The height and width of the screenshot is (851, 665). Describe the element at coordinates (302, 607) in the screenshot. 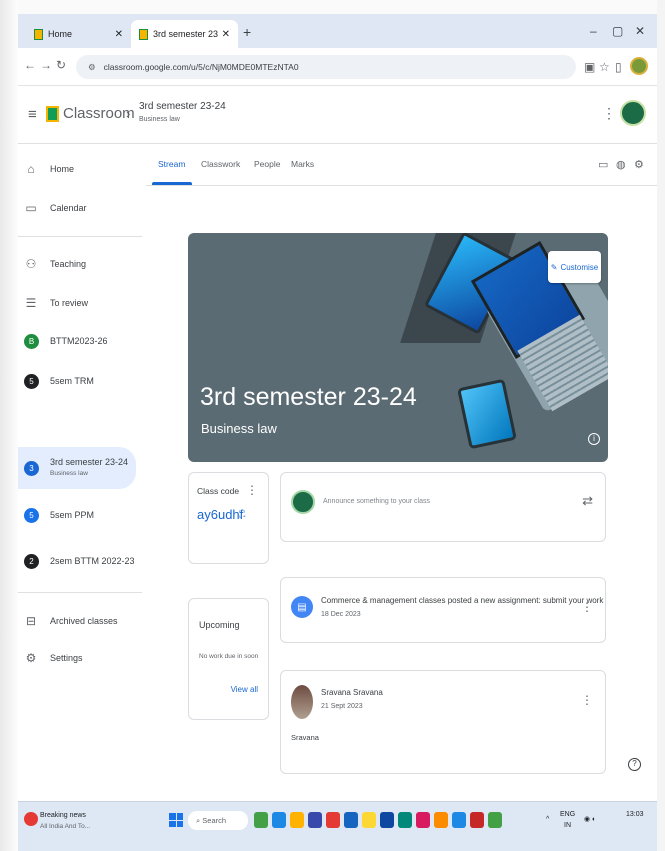

I see `assignment-icon: ▤` at that location.